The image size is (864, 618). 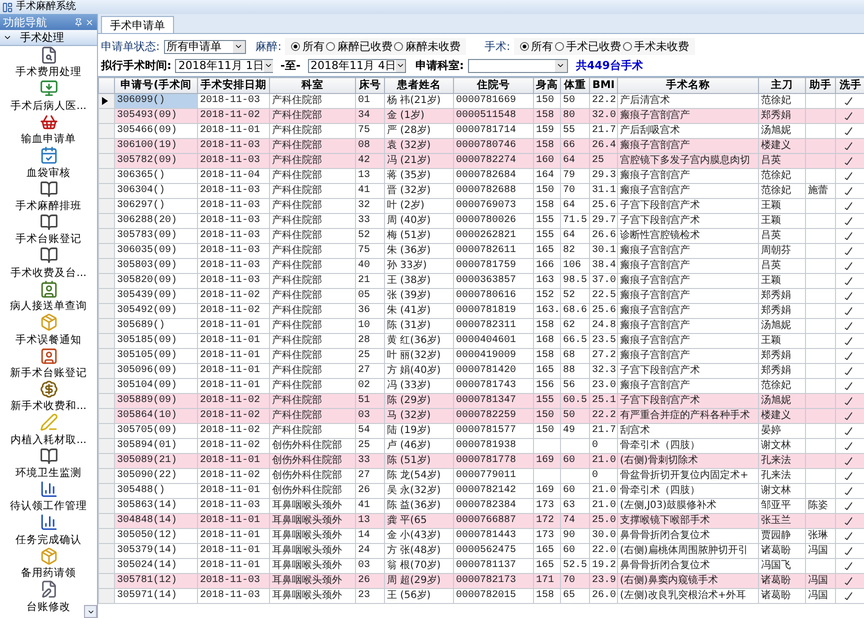 I want to click on table-row: 305493(09) 2018-11-02 产科住院部 34 金 (1岁) 0000511548 158 80 32.0 瘢痕子宫剖宫产 郑秀娟, so click(x=481, y=116).